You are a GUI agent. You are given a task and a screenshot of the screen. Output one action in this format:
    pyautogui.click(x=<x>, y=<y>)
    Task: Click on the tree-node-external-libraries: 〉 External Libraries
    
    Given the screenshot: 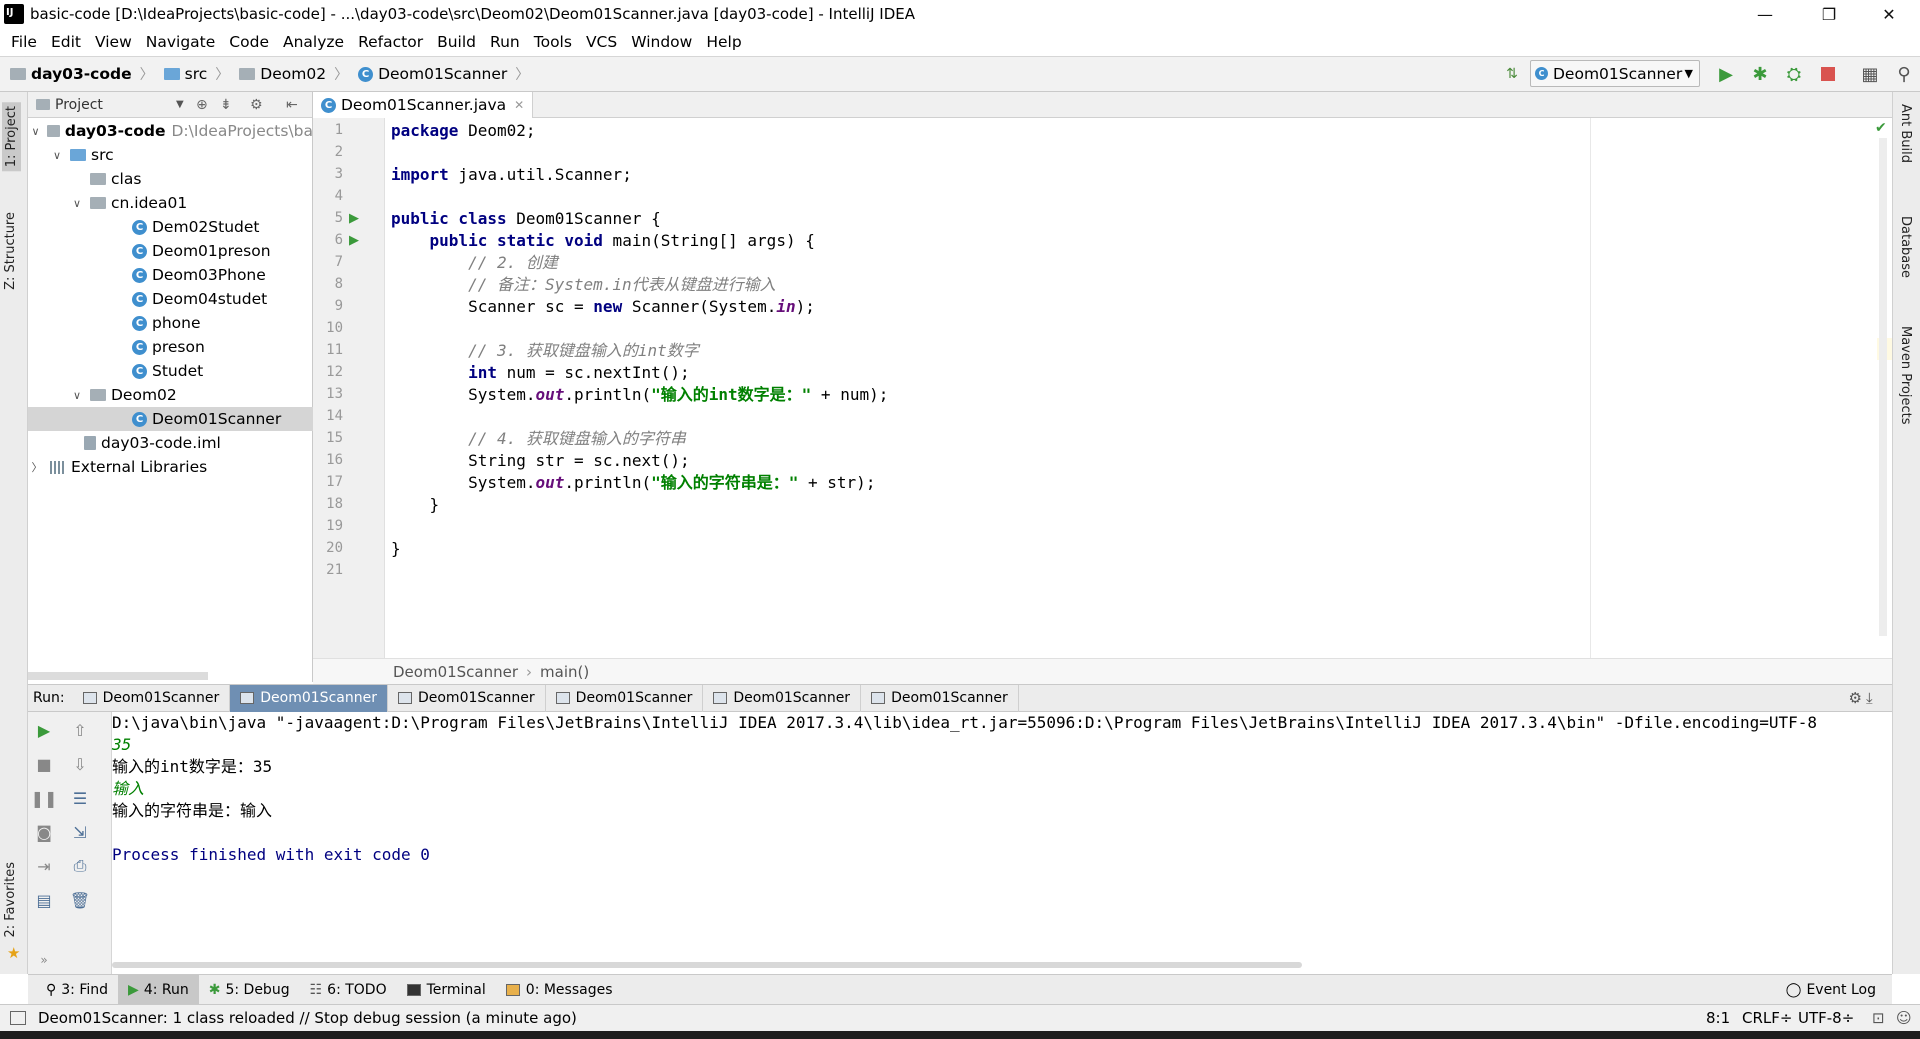 What is the action you would take?
    pyautogui.click(x=170, y=467)
    